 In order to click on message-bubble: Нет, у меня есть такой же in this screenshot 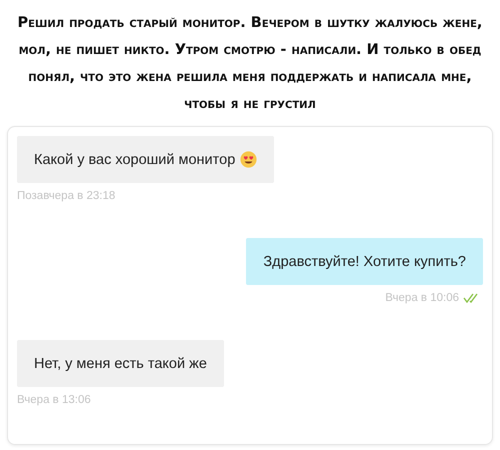, I will do `click(120, 363)`.